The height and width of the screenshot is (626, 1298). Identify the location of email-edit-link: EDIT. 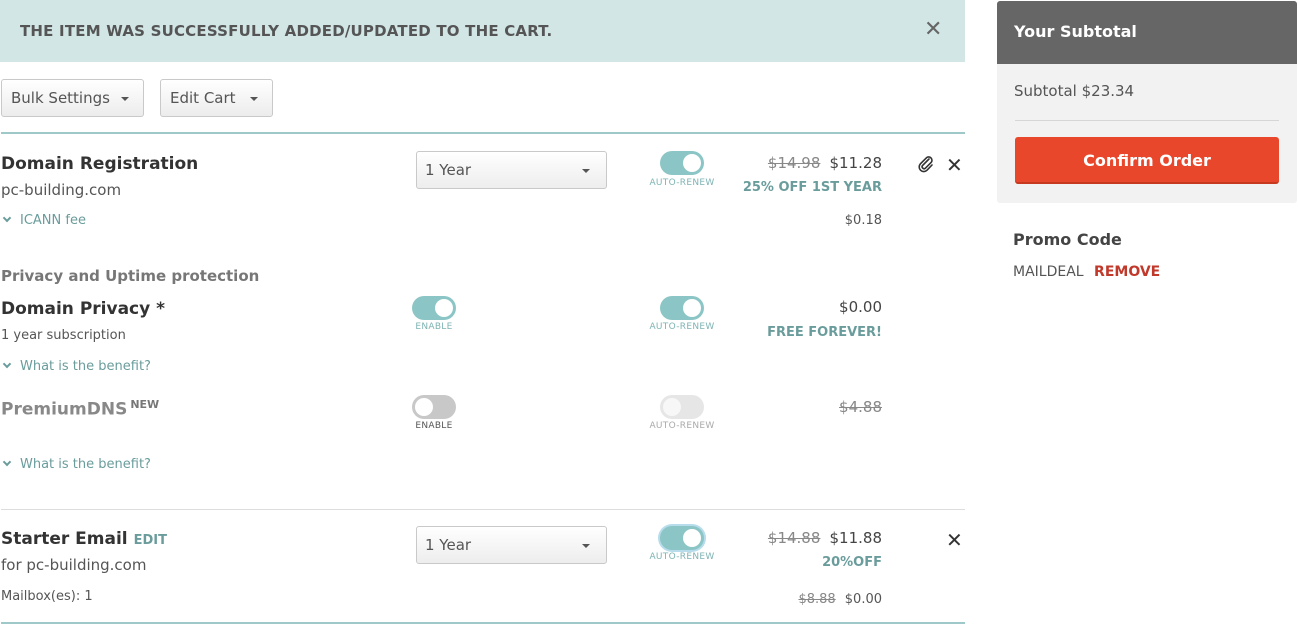
(150, 540).